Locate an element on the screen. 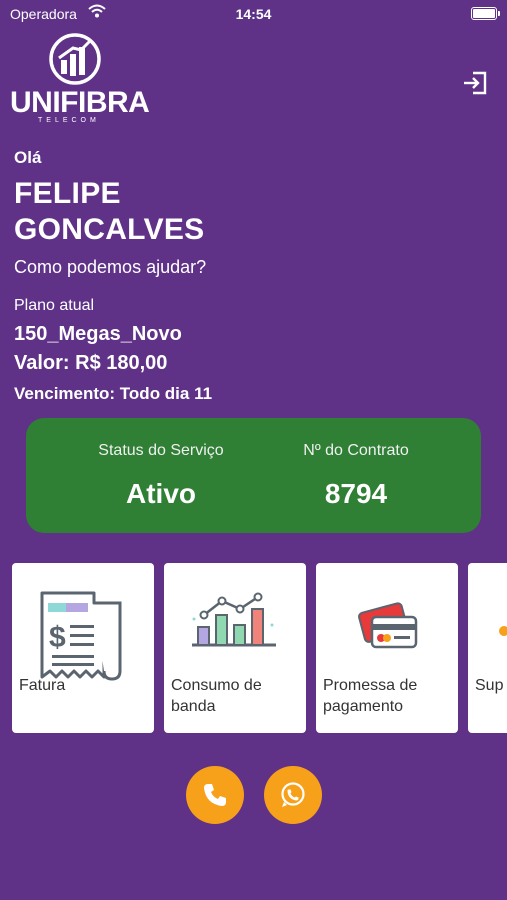  help-text: Como podemos ajudar? is located at coordinates (110, 267).